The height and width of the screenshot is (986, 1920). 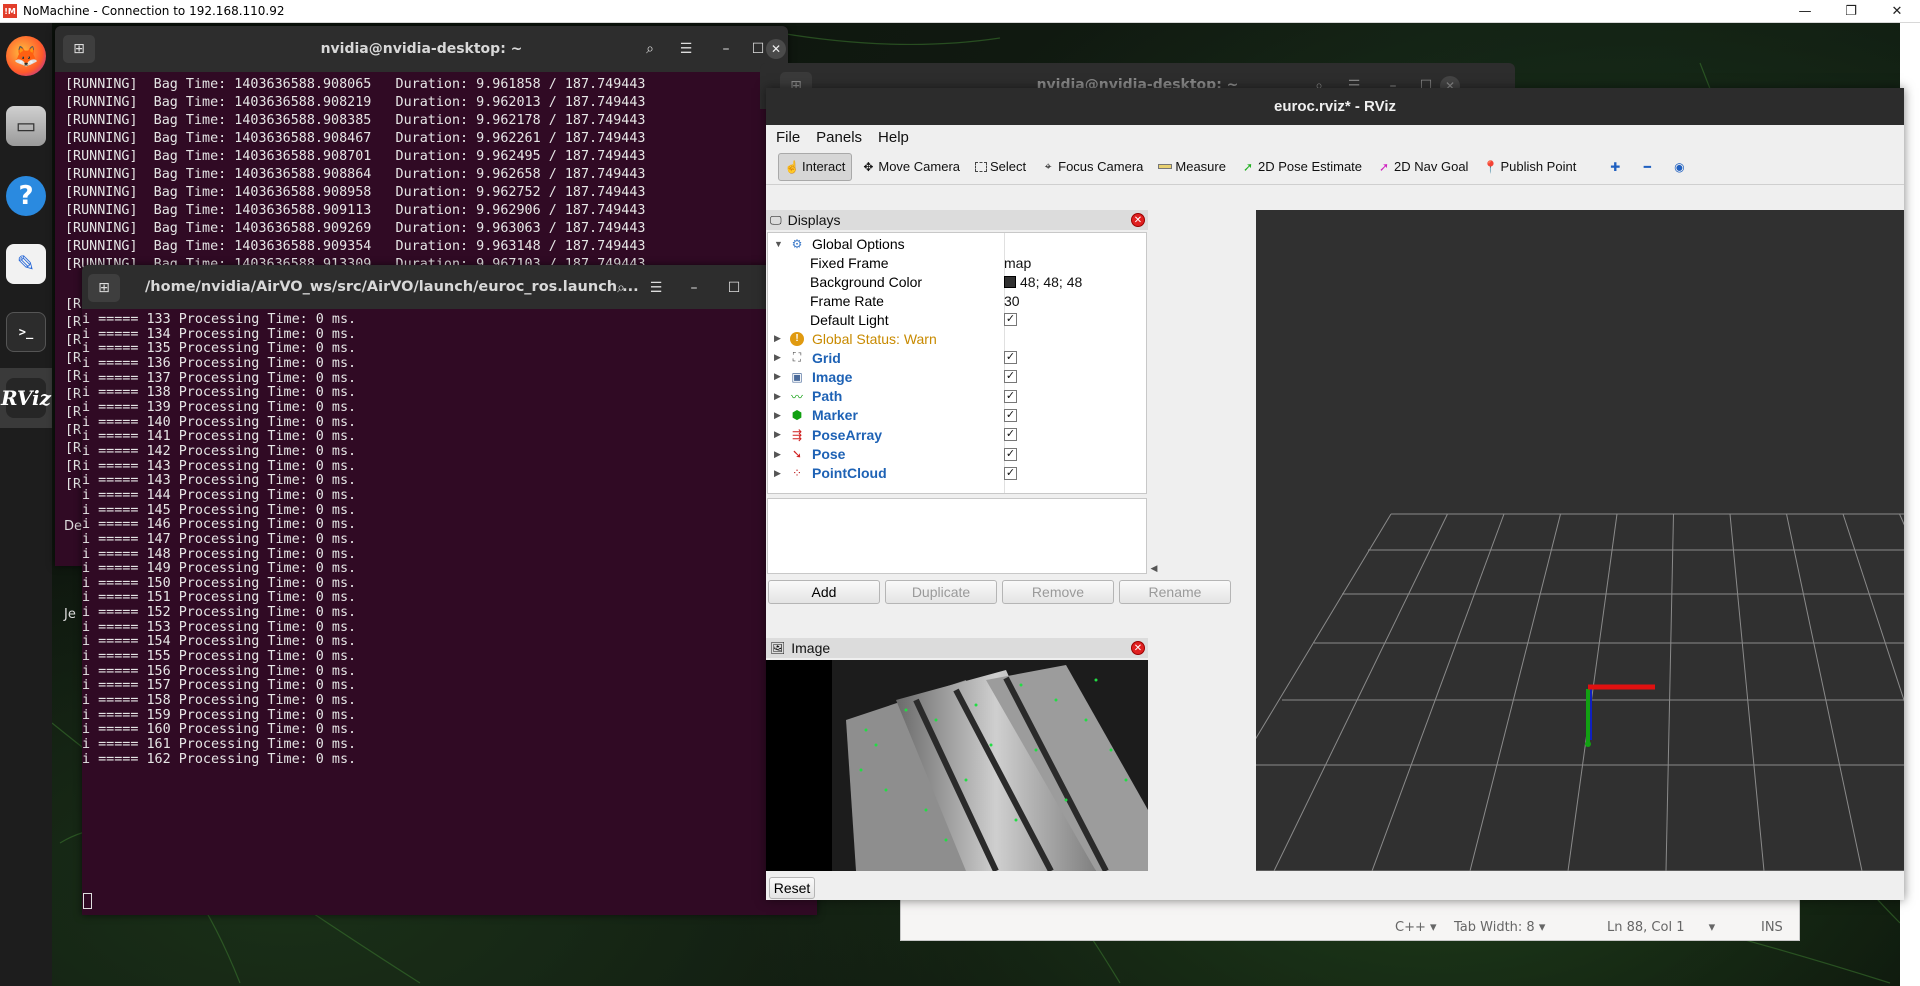 I want to click on minimize-button: —, so click(x=1805, y=11).